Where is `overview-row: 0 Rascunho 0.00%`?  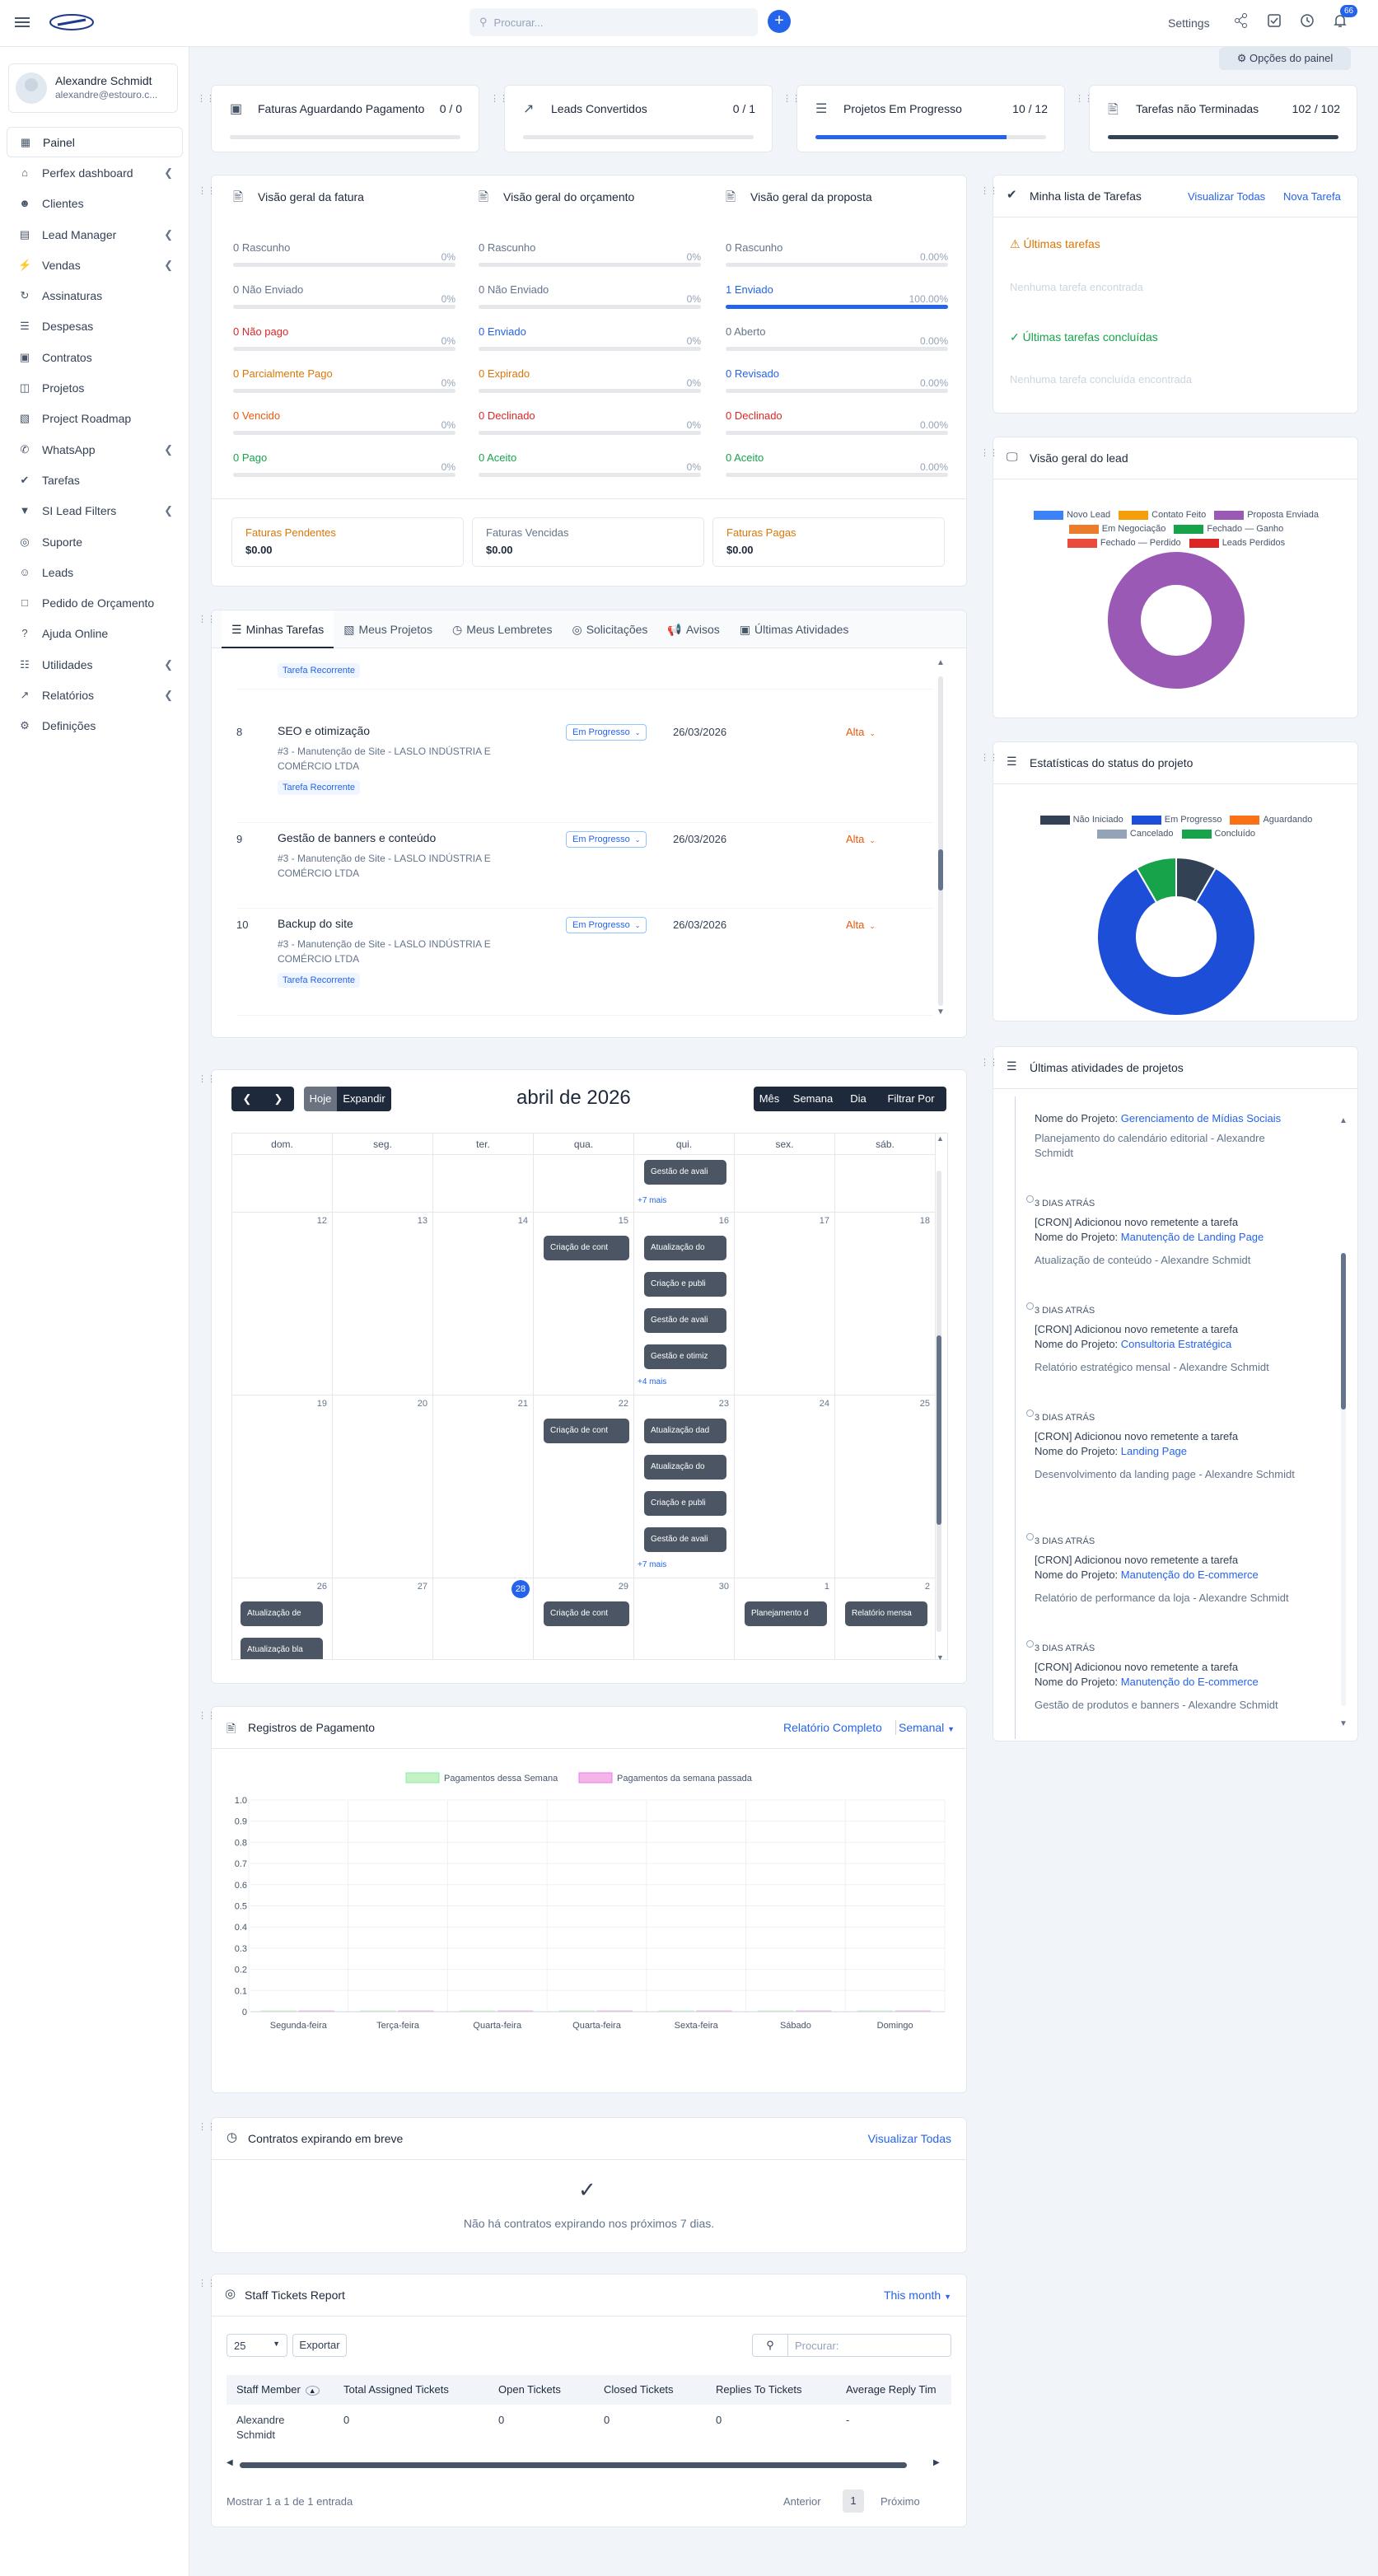
overview-row: 0 Rascunho 0.00% is located at coordinates (837, 254).